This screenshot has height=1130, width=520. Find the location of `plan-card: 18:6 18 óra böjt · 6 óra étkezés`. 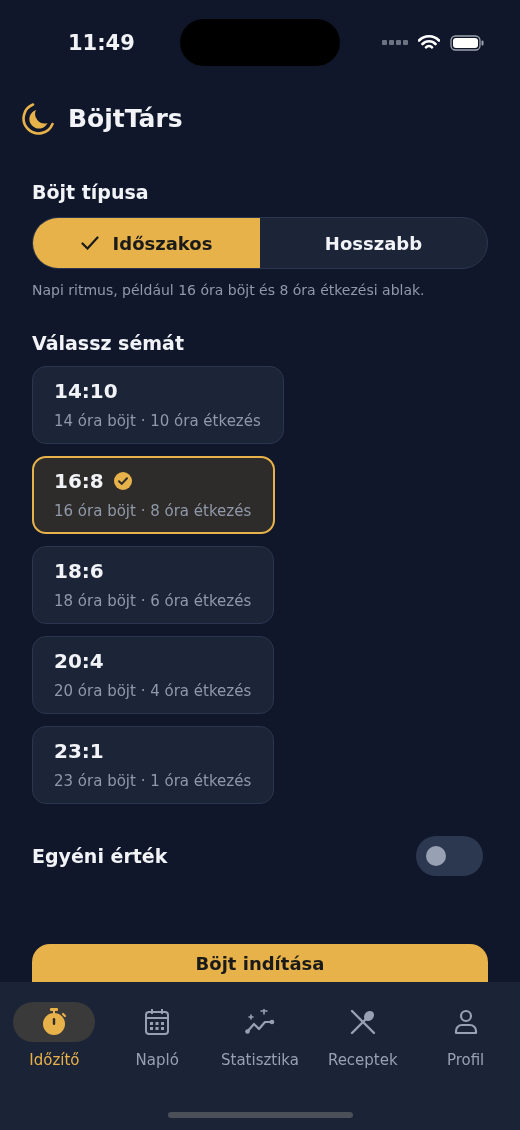

plan-card: 18:6 18 óra böjt · 6 óra étkezés is located at coordinates (153, 585).